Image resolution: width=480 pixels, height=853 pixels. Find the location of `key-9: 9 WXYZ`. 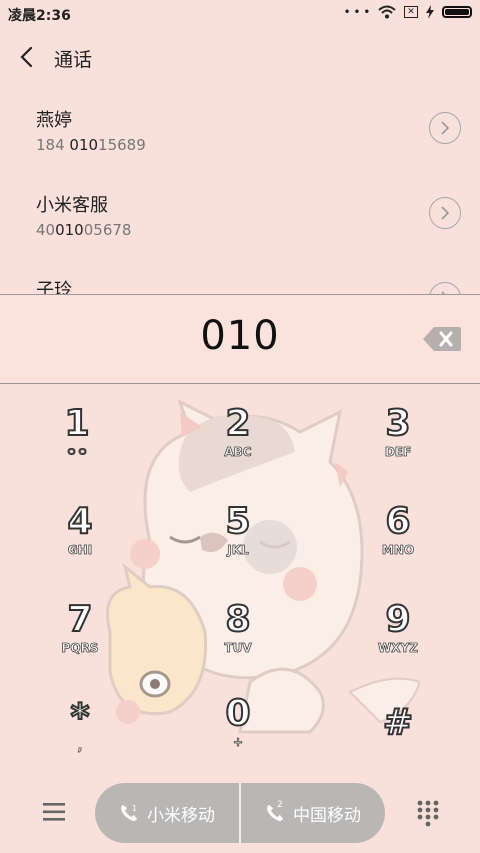

key-9: 9 WXYZ is located at coordinates (398, 641).